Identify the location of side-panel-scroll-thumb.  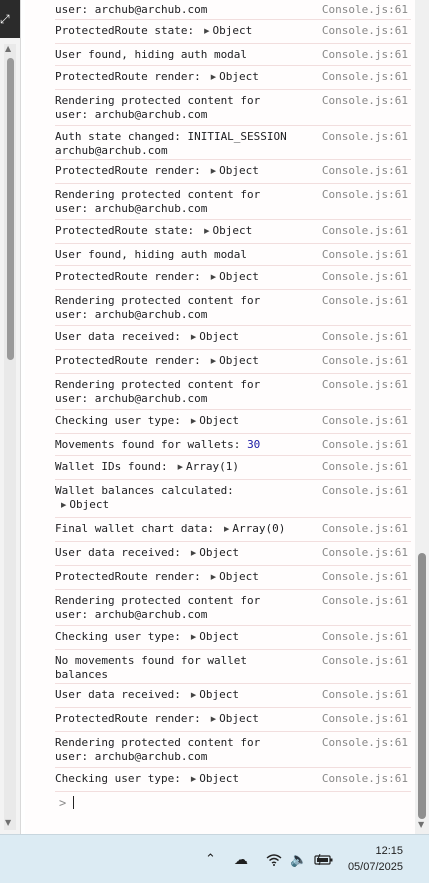
(10, 209).